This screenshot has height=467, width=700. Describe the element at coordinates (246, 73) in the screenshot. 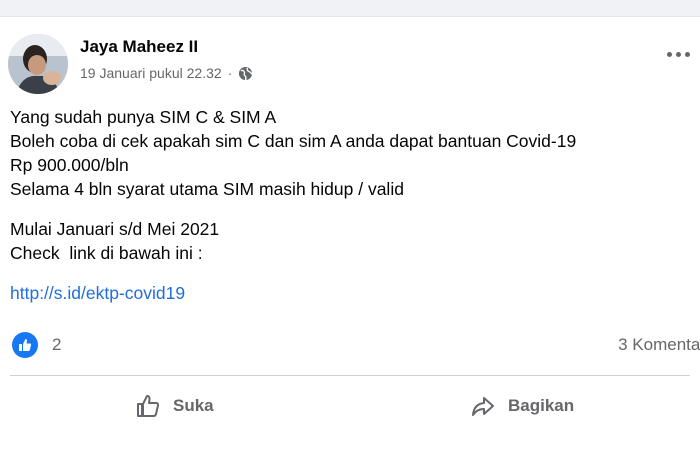

I see `globe-icon` at that location.